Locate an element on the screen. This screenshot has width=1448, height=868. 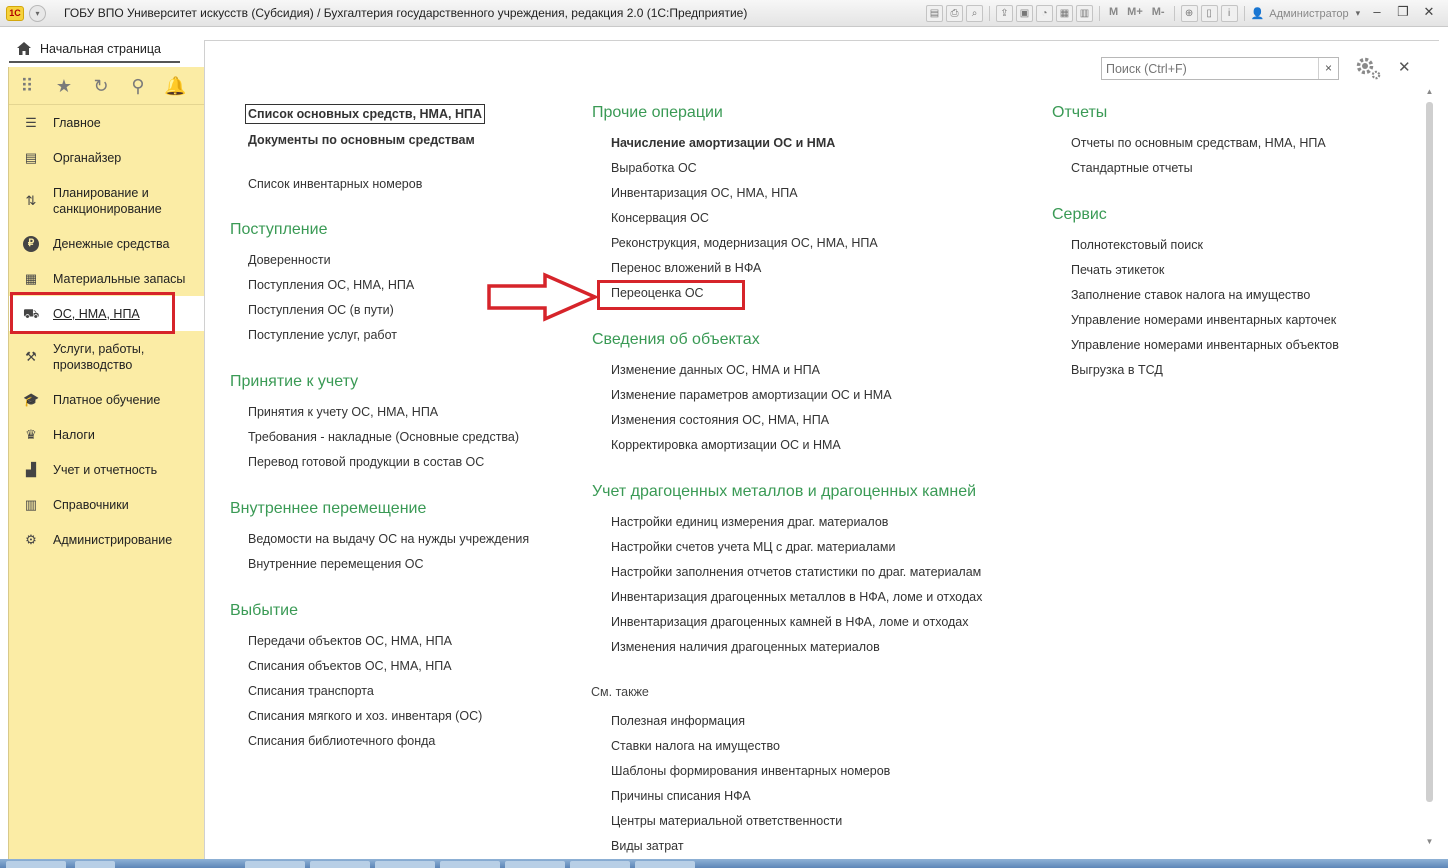
history-clock-icon: ↻ is located at coordinates (101, 86).